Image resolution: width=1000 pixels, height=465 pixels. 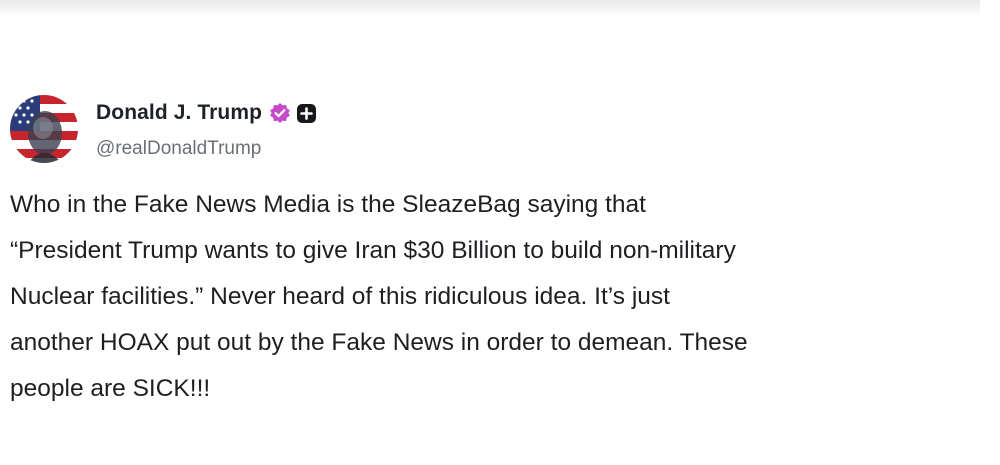 I want to click on verified-badge-icon, so click(x=280, y=113).